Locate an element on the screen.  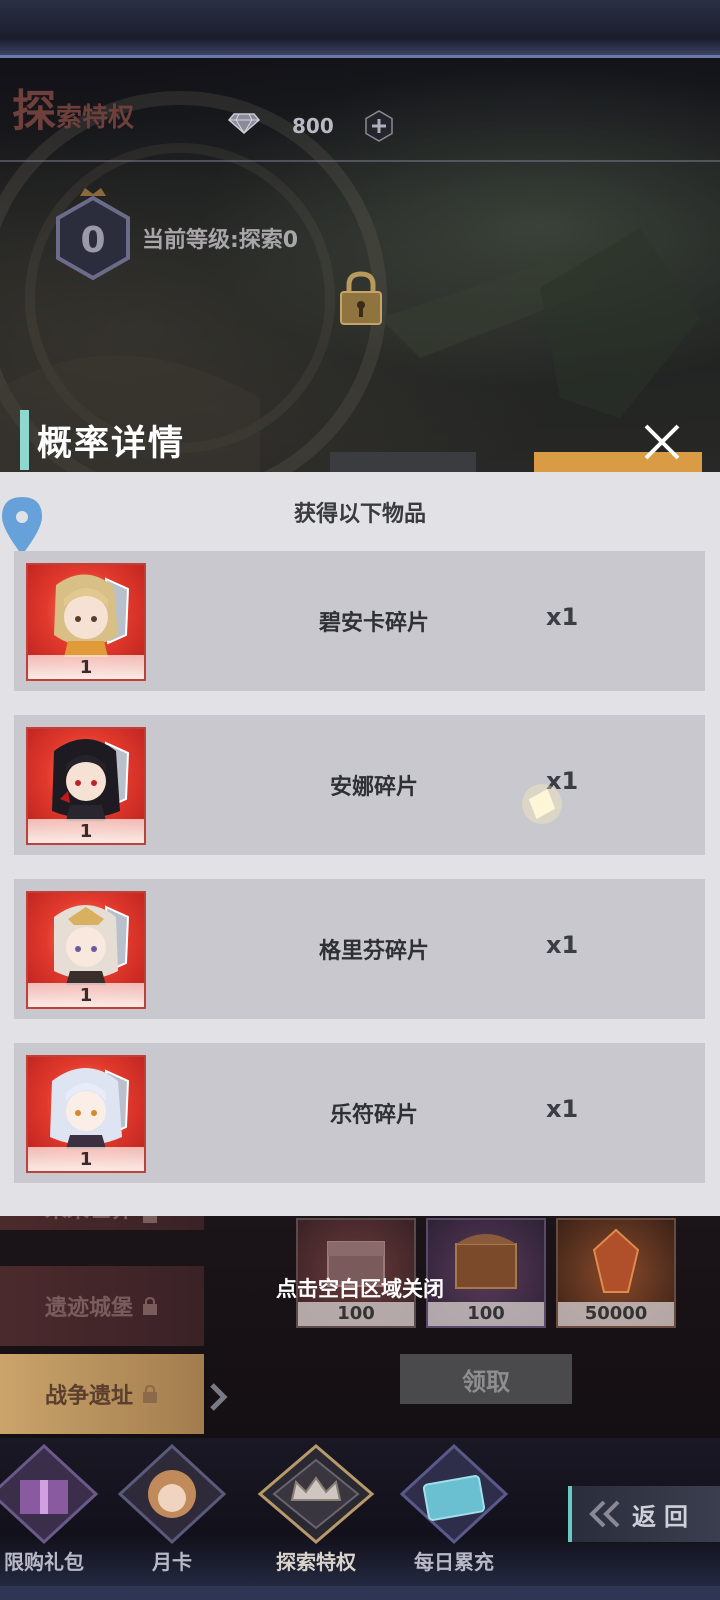
side-item-ruins-castle: 遗迹城堡 is located at coordinates (102, 1306).